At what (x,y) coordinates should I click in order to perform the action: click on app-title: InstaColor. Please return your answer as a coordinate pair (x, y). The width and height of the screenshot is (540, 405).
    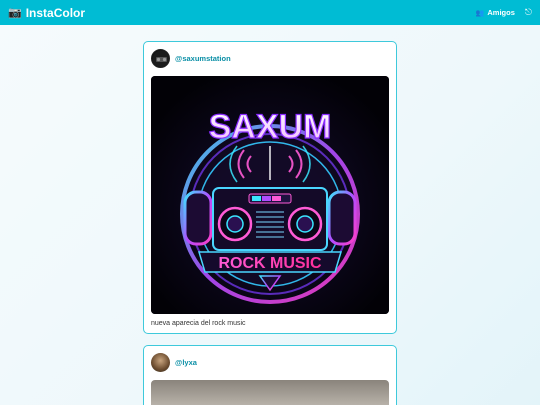
    Looking at the image, I should click on (55, 12).